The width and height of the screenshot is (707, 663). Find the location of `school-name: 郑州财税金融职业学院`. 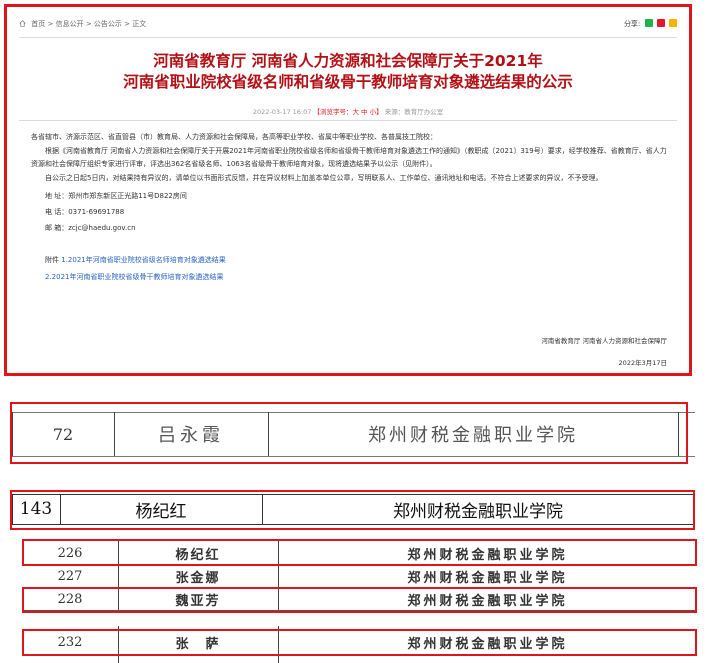

school-name: 郑州财税金融职业学院 is located at coordinates (487, 578).